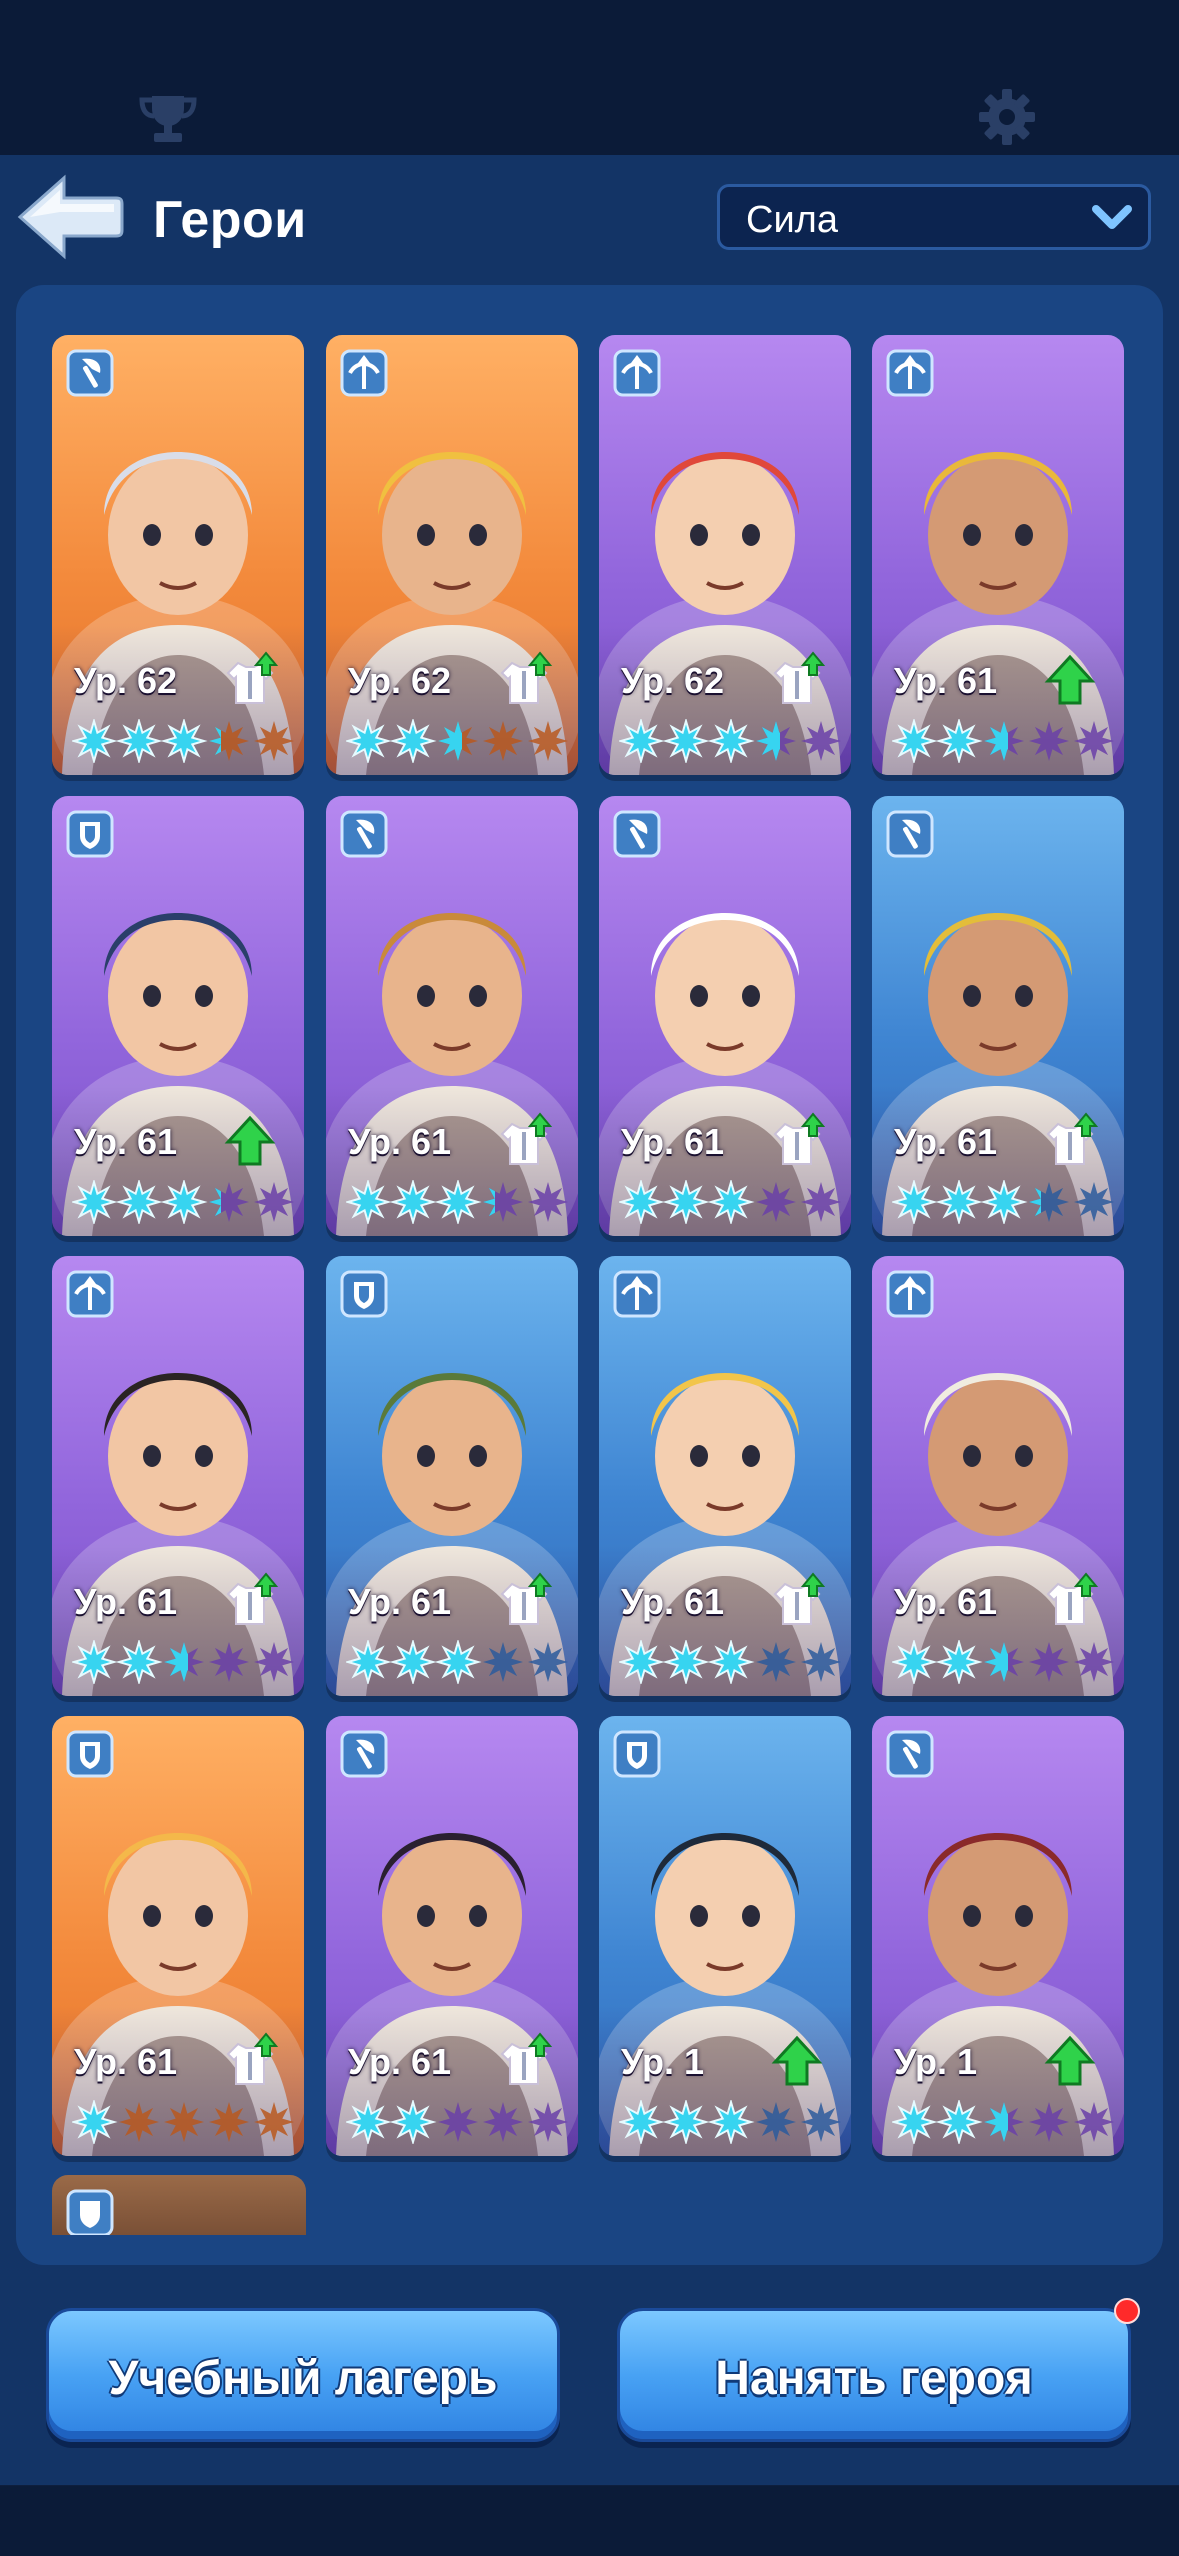  I want to click on top-bar, so click(589, 77).